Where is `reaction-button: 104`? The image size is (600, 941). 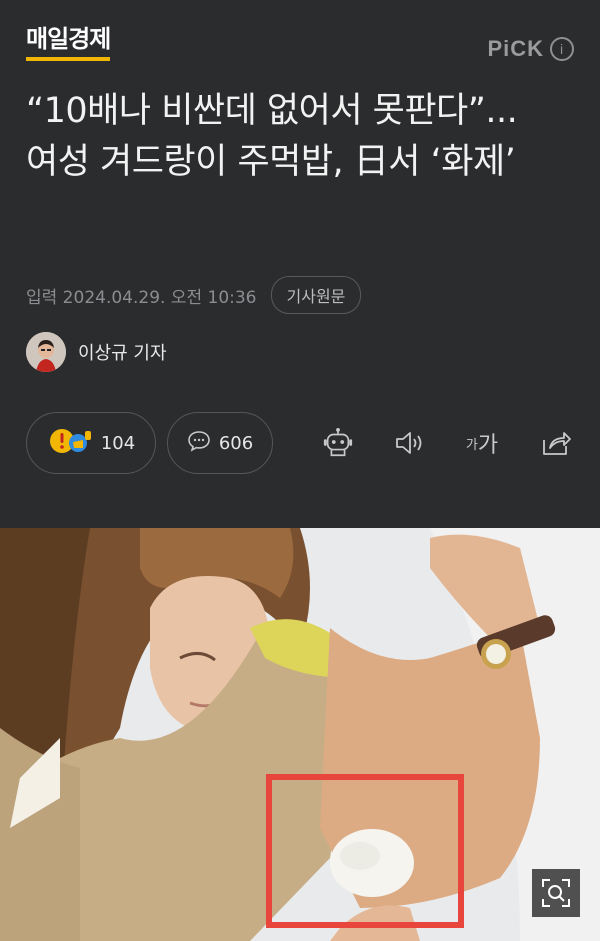 reaction-button: 104 is located at coordinates (91, 443).